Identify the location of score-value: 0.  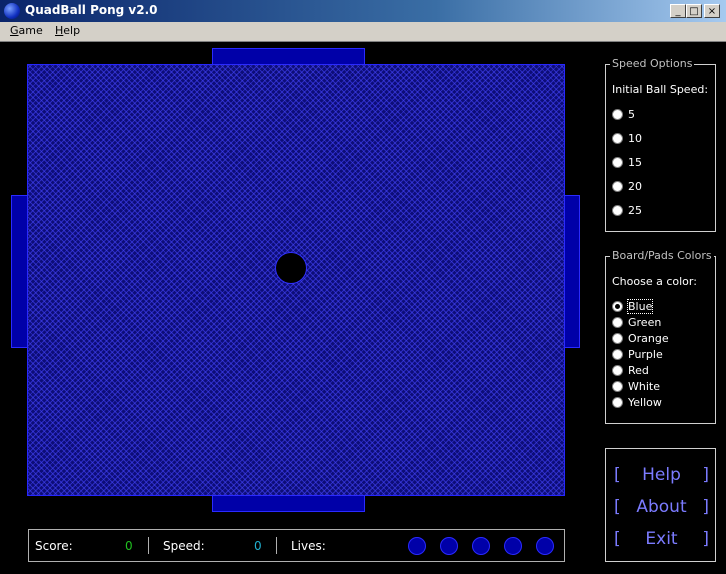
(129, 546).